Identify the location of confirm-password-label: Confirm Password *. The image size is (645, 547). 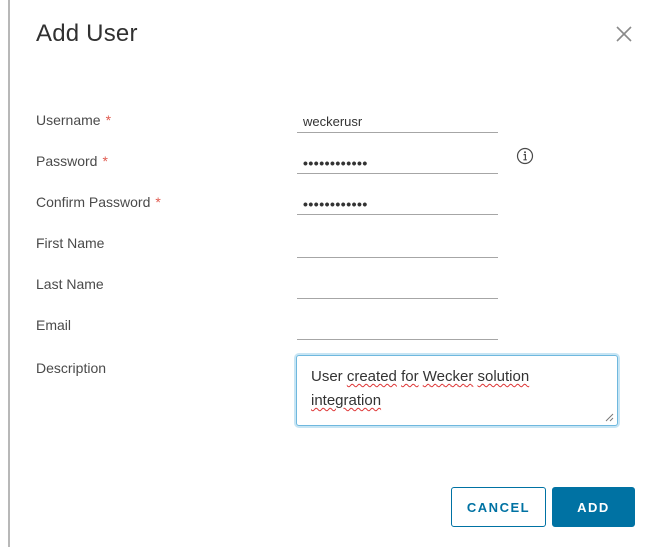
(98, 202).